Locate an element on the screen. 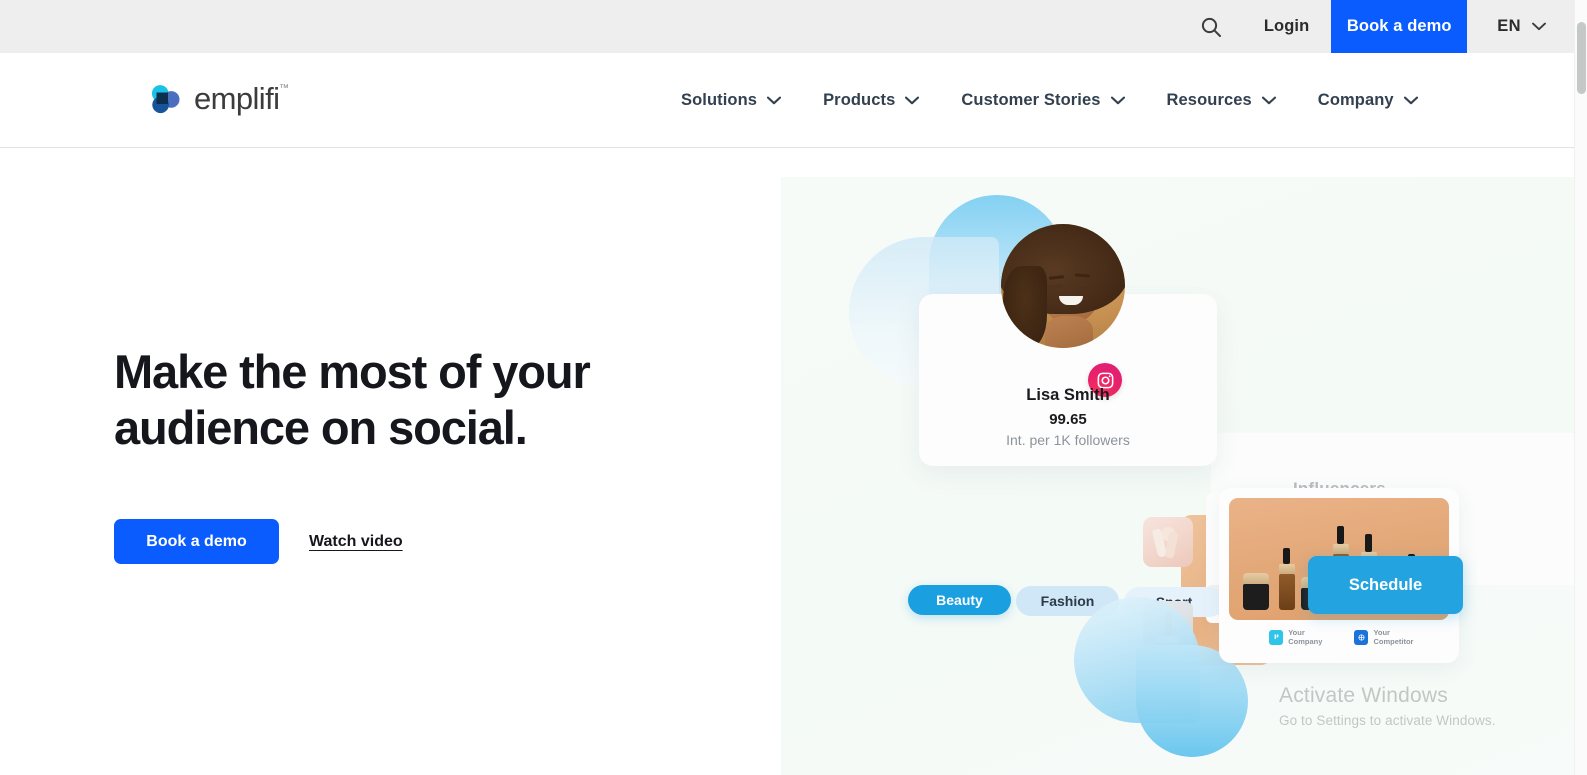 The width and height of the screenshot is (1587, 775). profile-score-caption: Int. per 1K followers is located at coordinates (1068, 440).